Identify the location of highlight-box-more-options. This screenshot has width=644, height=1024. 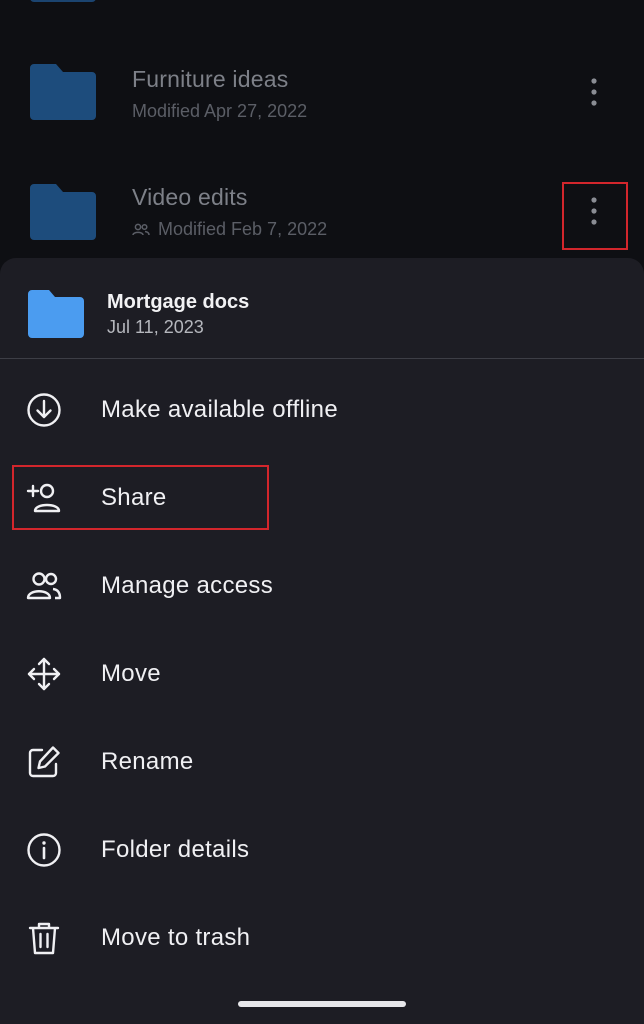
(595, 216).